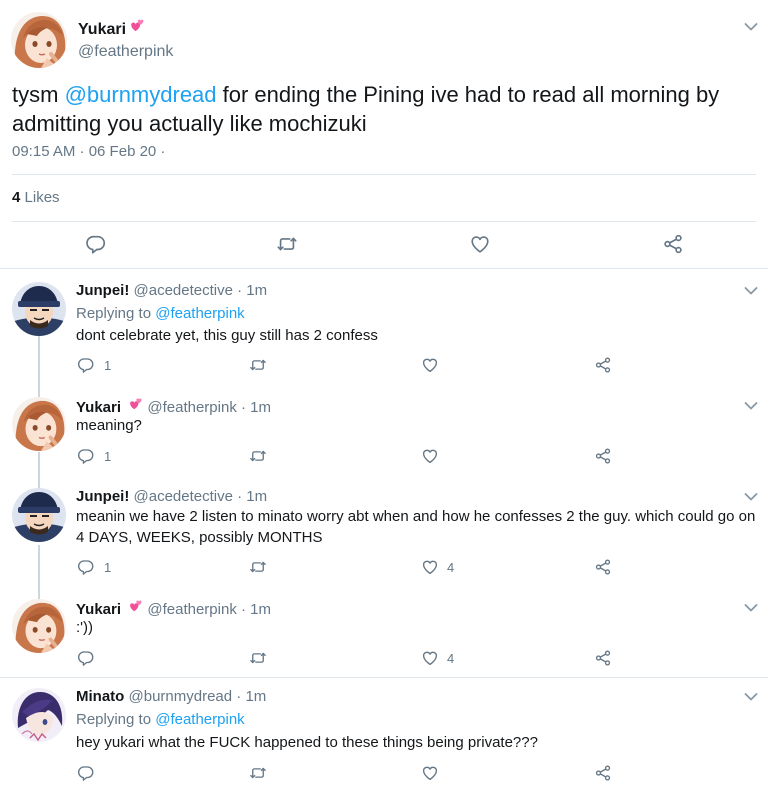 This screenshot has height=799, width=768. What do you see at coordinates (38, 94) in the screenshot?
I see `tweet-text-part: tysm` at bounding box center [38, 94].